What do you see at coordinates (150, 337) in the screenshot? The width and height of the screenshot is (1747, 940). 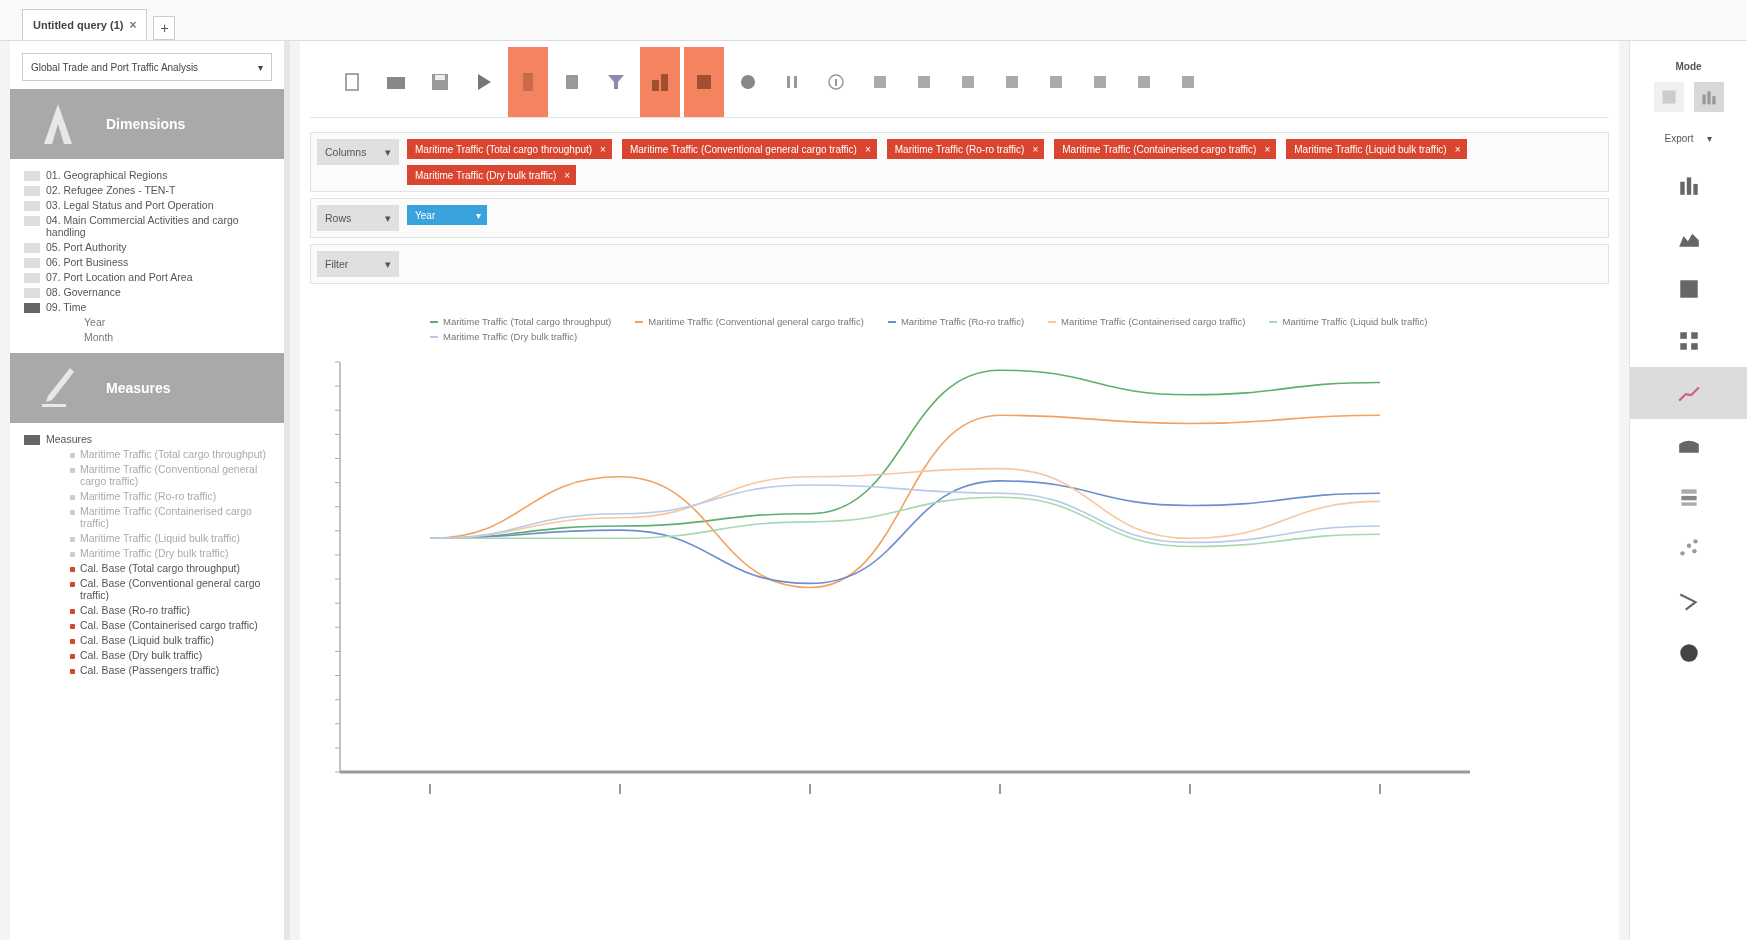 I see `level-item: Month` at bounding box center [150, 337].